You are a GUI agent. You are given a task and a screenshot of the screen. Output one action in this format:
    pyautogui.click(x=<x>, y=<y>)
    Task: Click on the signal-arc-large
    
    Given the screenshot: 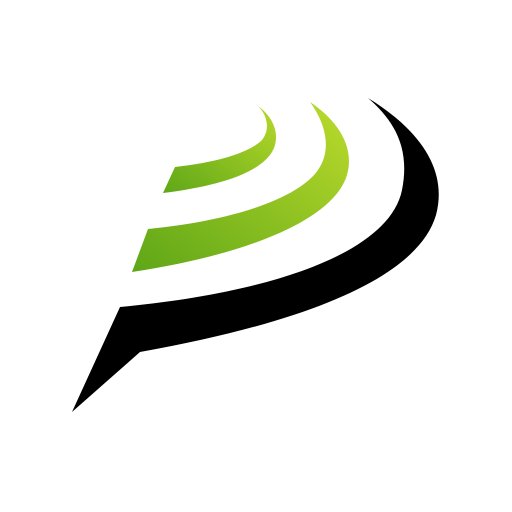 What is the action you would take?
    pyautogui.click(x=240, y=187)
    